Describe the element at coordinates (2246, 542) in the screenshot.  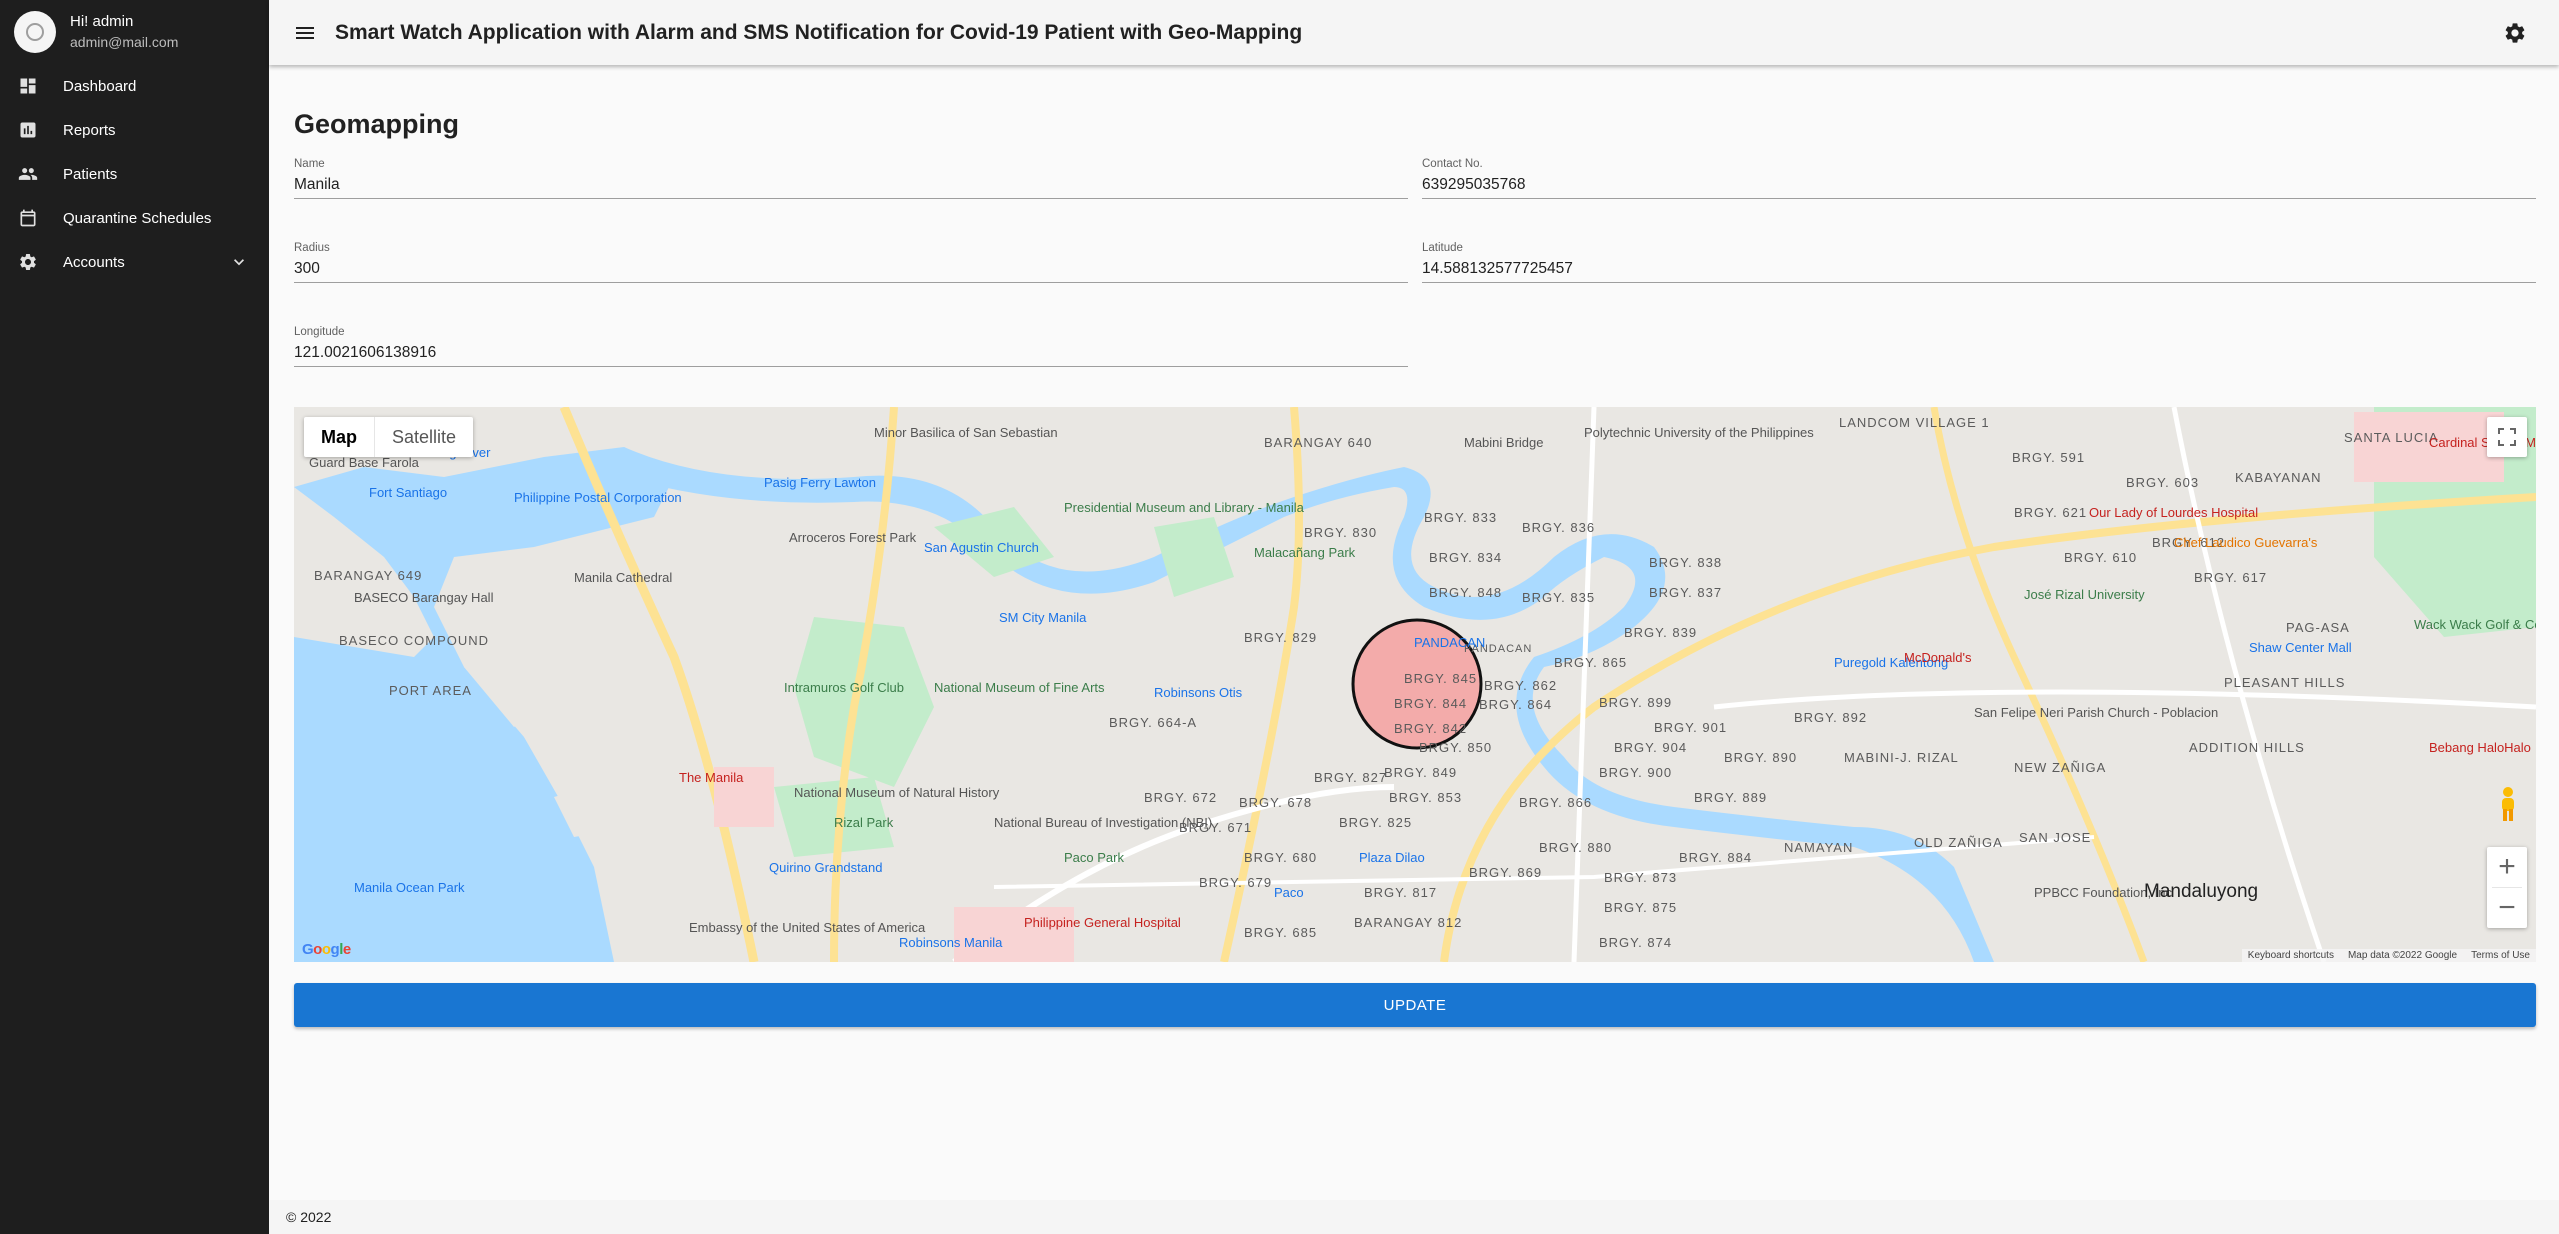
I see `map-label: Chef Laudico Guevarra's` at that location.